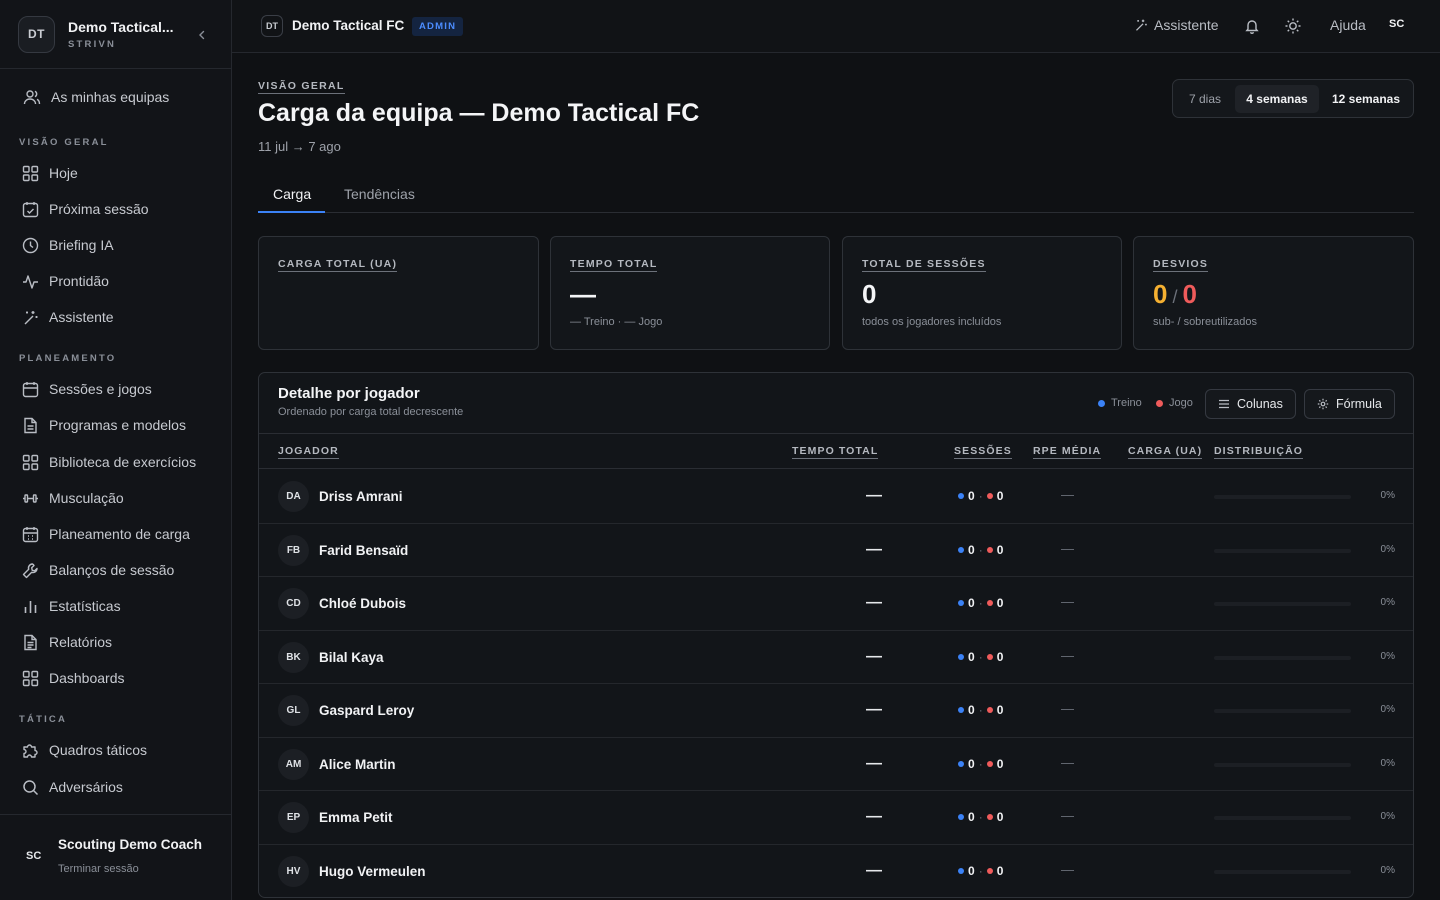 This screenshot has width=1440, height=900. I want to click on chevron-left-icon, so click(202, 35).